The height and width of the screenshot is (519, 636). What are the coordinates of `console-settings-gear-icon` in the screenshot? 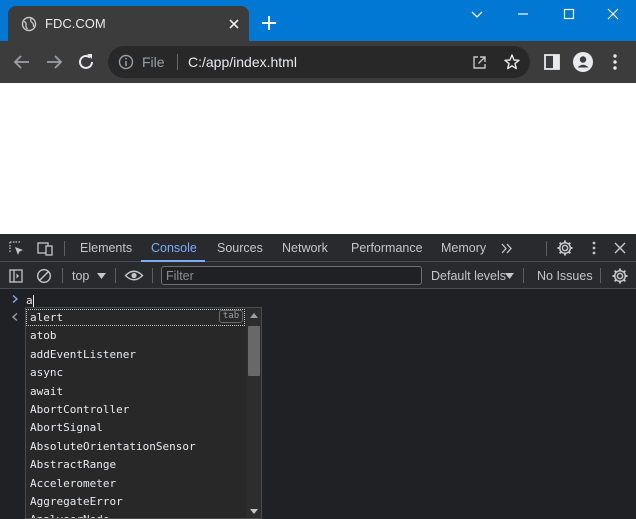 It's located at (620, 276).